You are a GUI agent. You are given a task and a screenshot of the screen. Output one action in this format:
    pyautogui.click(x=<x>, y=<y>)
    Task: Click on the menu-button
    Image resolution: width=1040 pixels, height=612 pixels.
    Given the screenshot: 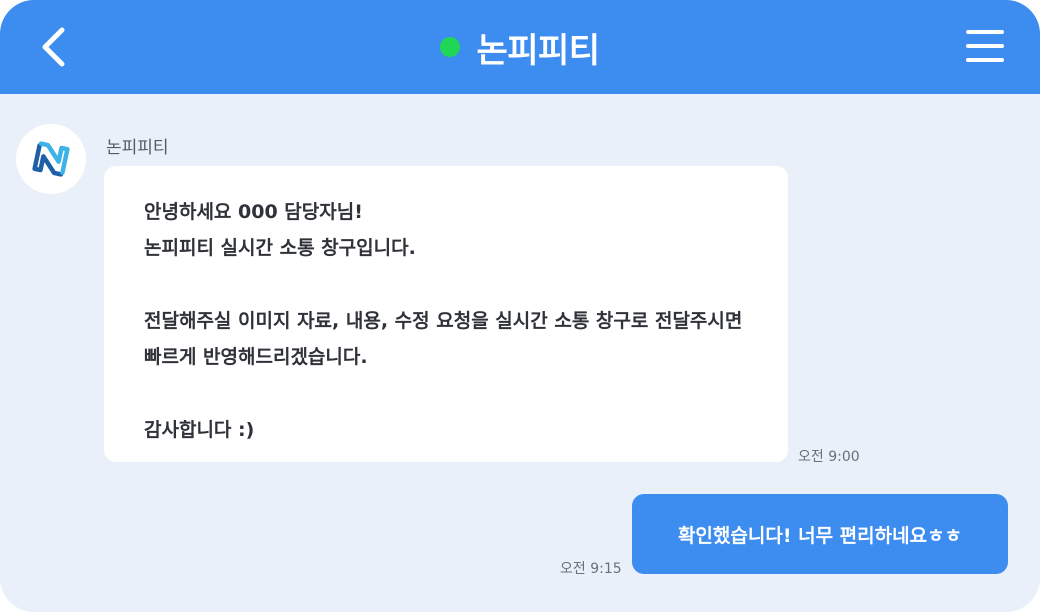 What is the action you would take?
    pyautogui.click(x=985, y=46)
    